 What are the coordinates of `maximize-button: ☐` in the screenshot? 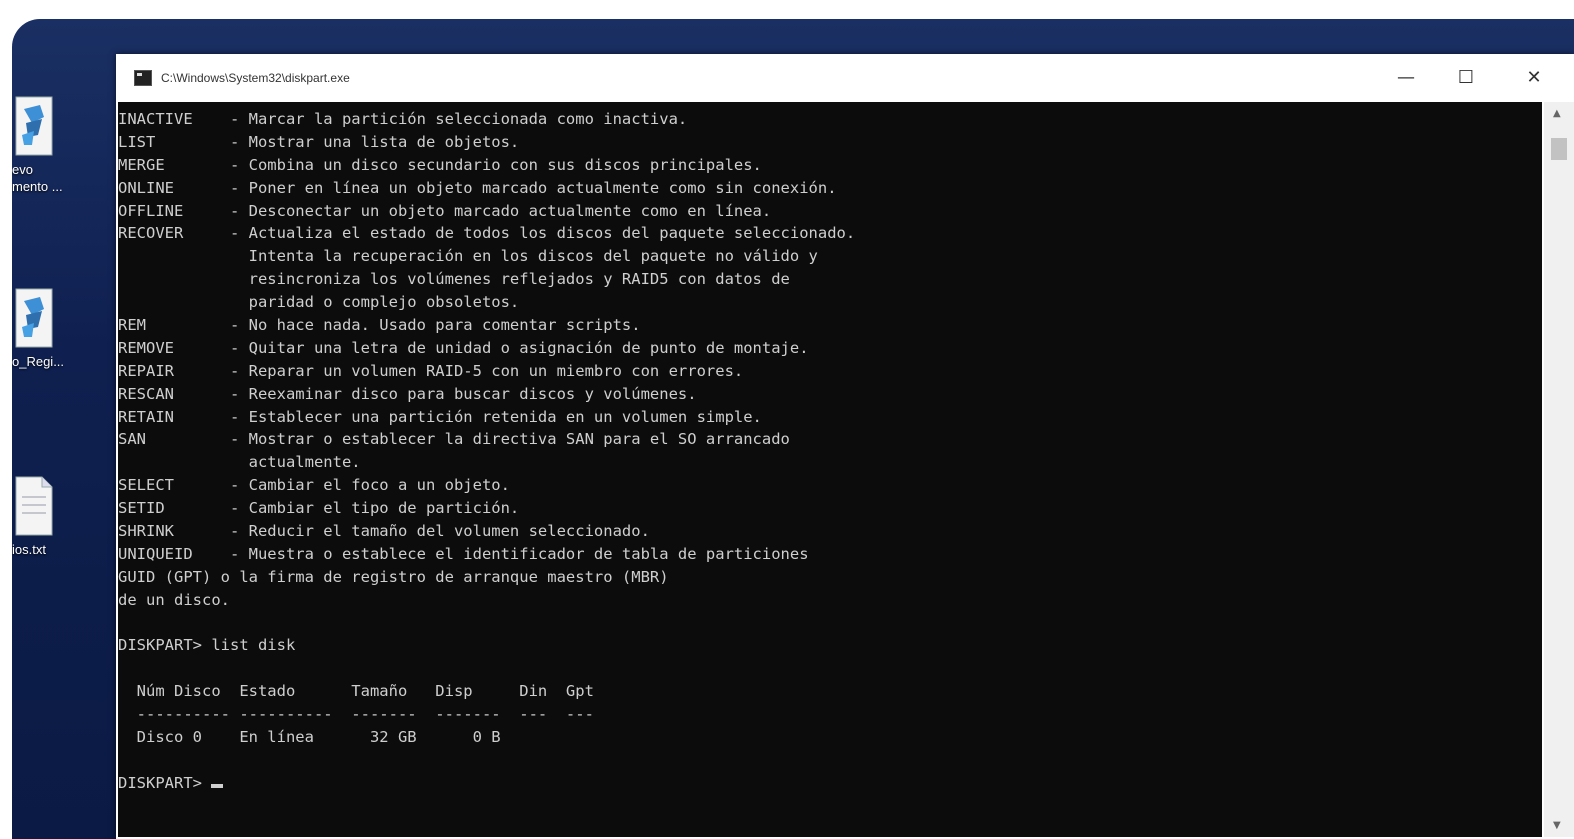 It's located at (1466, 77).